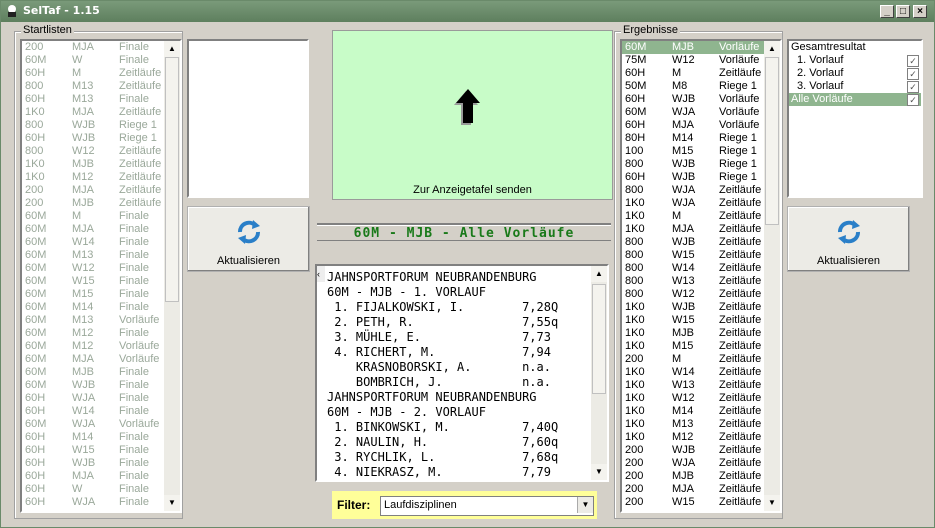 This screenshot has height=528, width=935. What do you see at coordinates (701, 502) in the screenshot?
I see `list-item: 200 W15 Zeitläufe` at bounding box center [701, 502].